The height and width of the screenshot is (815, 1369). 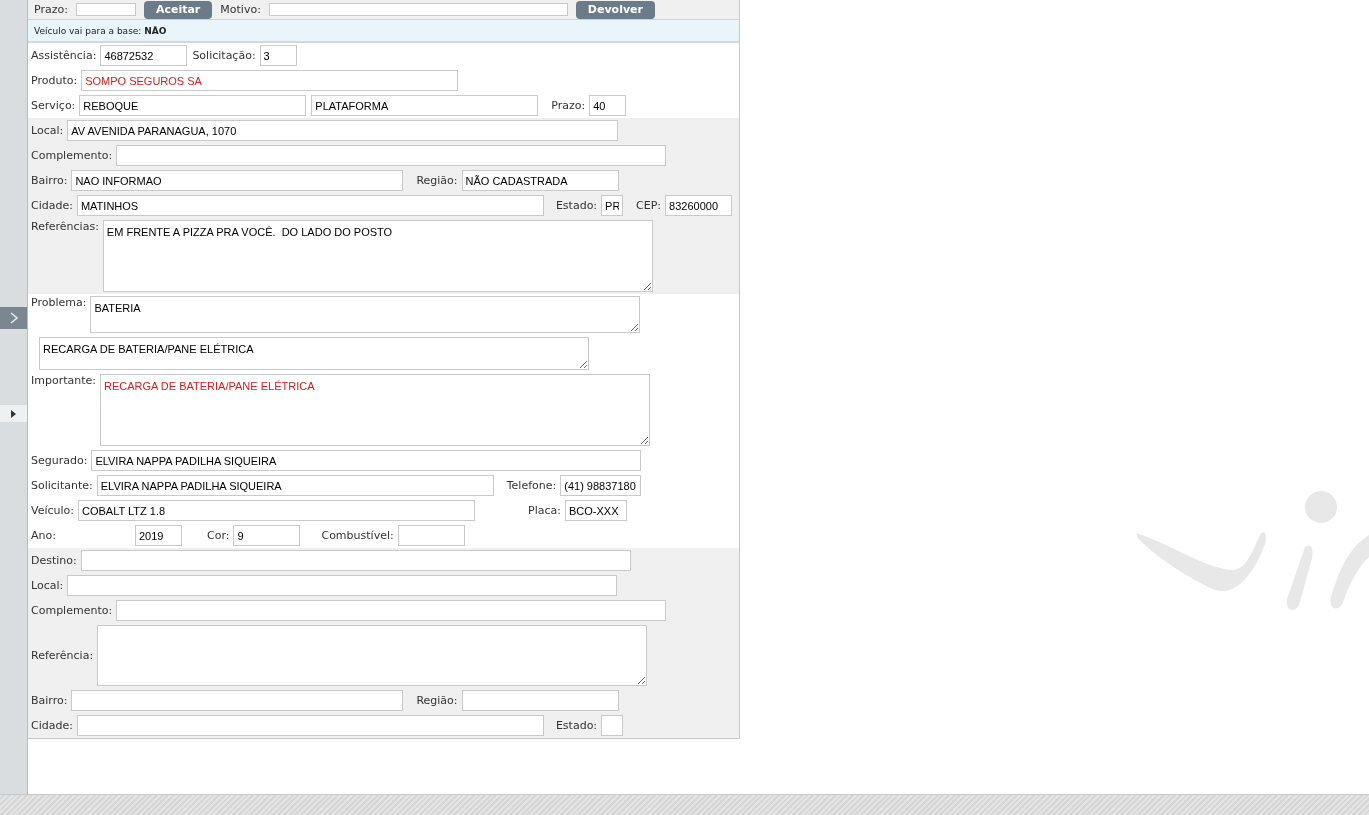 What do you see at coordinates (54, 80) in the screenshot?
I see `field-label: Produto:` at bounding box center [54, 80].